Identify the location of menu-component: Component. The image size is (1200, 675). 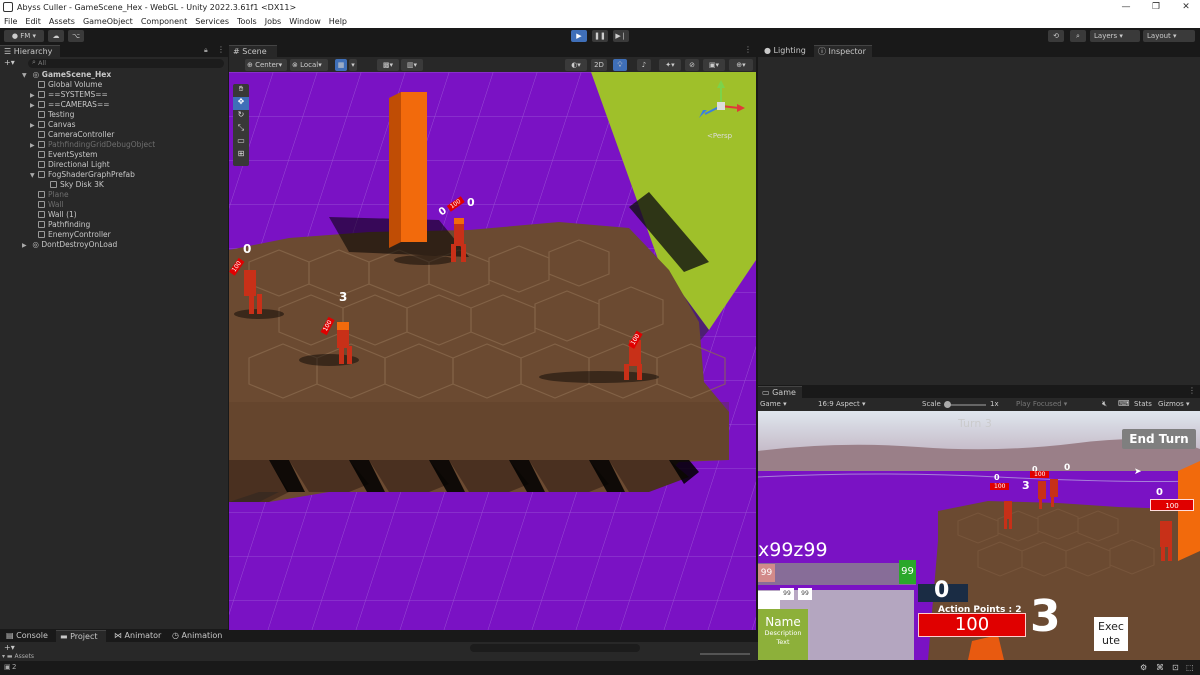
(164, 21).